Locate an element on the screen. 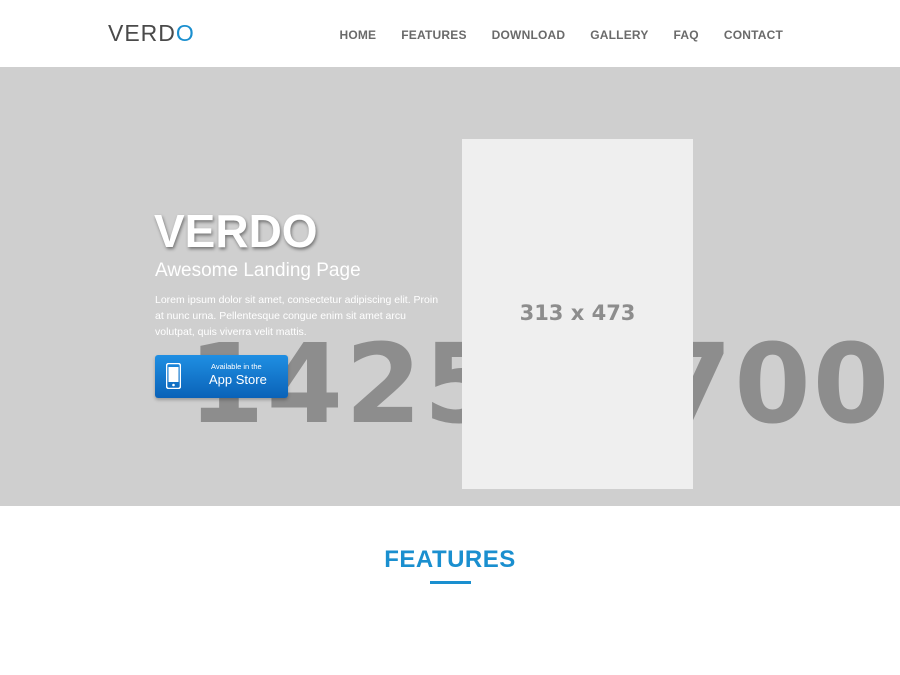  nav-home: HOME is located at coordinates (357, 35).